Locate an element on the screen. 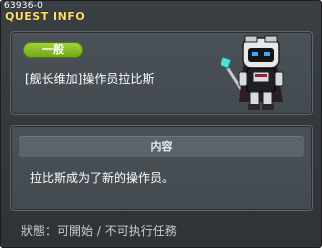 The image size is (322, 248). window-title: QUEST INFO is located at coordinates (45, 16).